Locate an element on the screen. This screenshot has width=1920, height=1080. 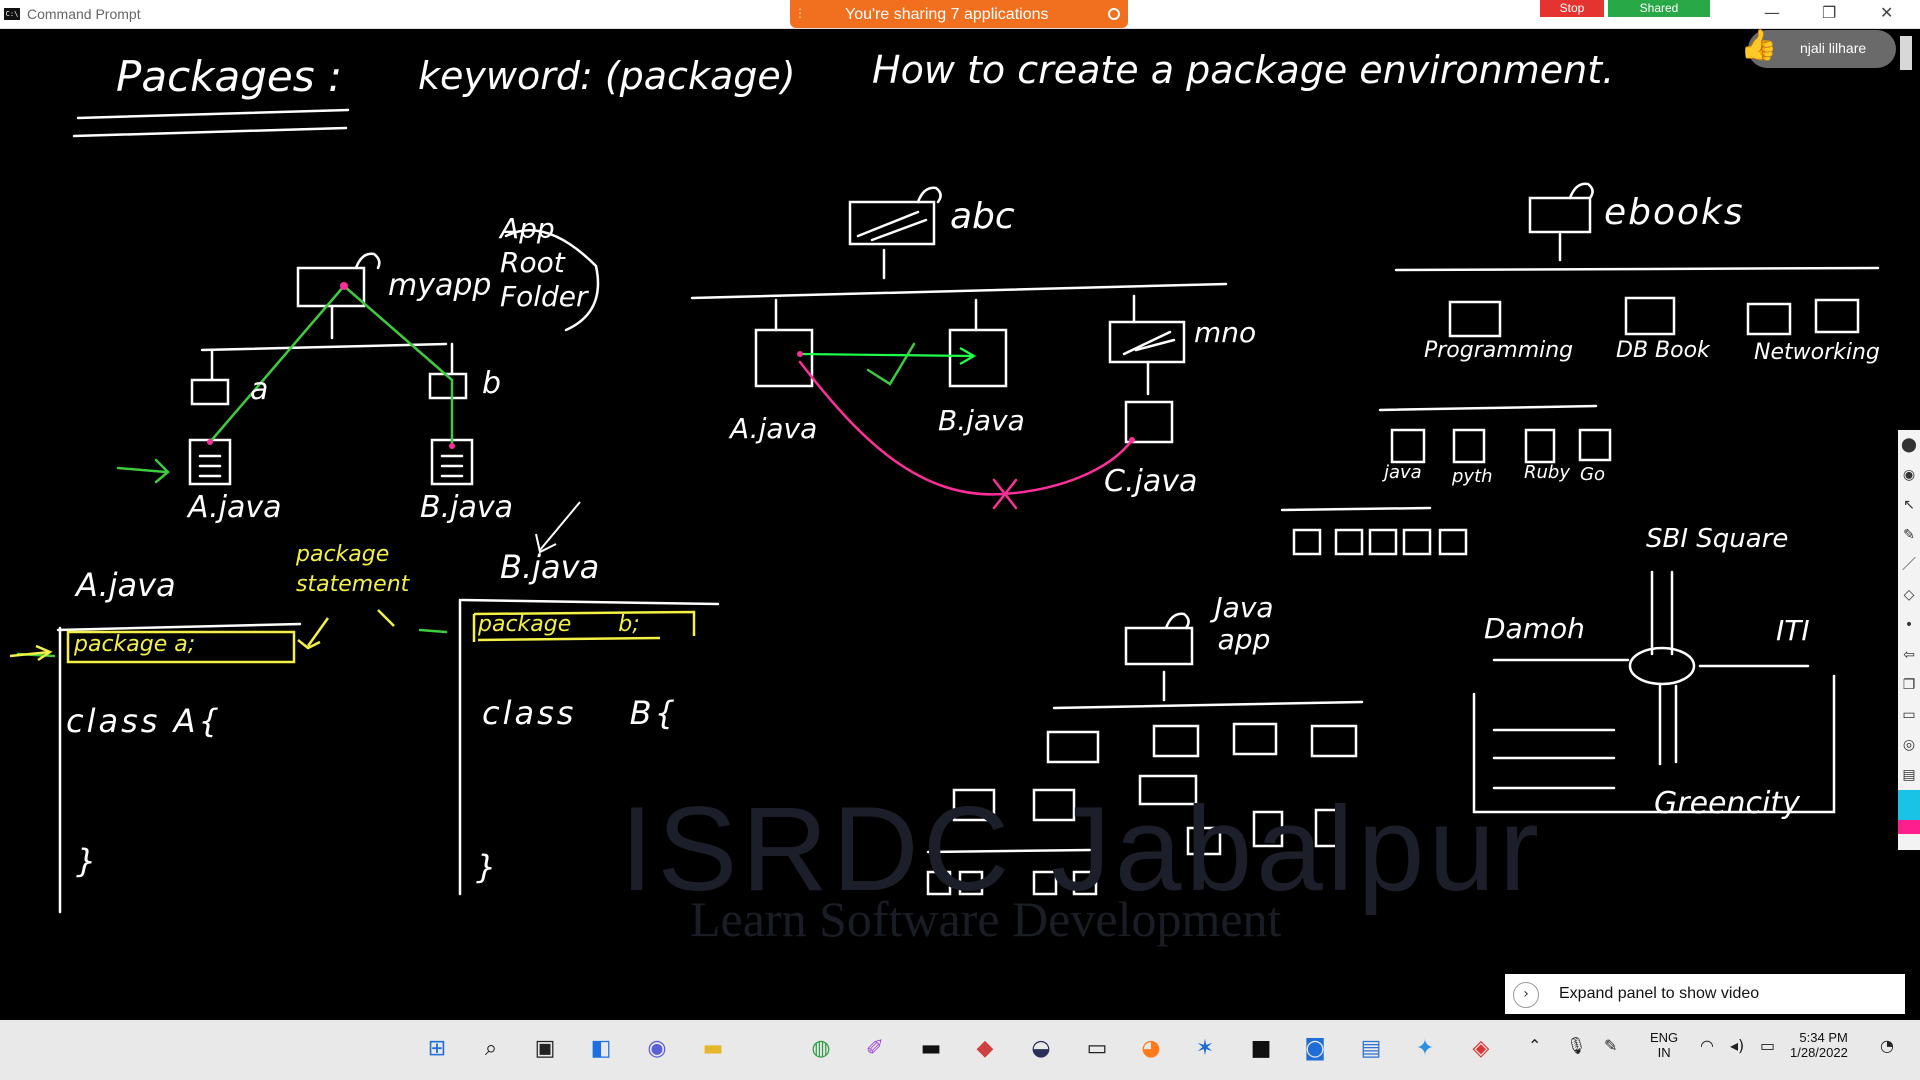
pycharm-icon: ■ is located at coordinates (1261, 1049).